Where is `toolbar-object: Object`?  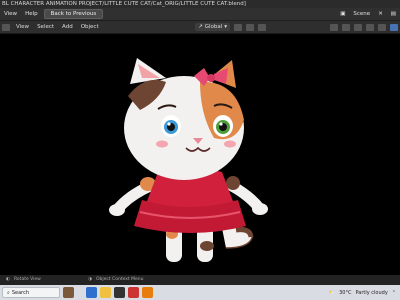 toolbar-object: Object is located at coordinates (90, 27).